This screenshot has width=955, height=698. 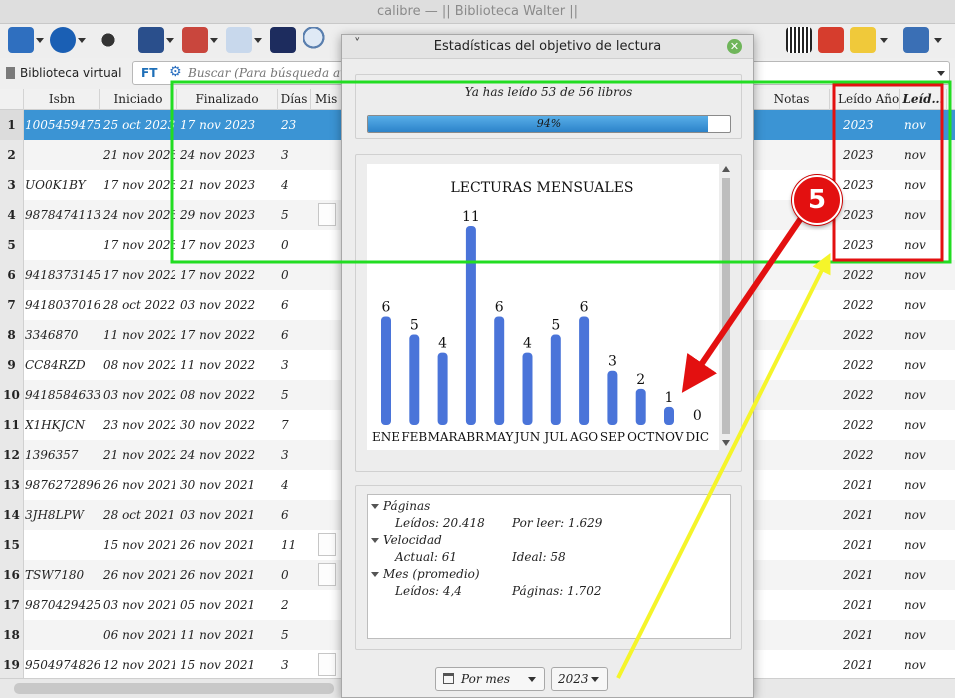 What do you see at coordinates (218, 305) in the screenshot?
I see `cell-finalizado: 03 nov 2022` at bounding box center [218, 305].